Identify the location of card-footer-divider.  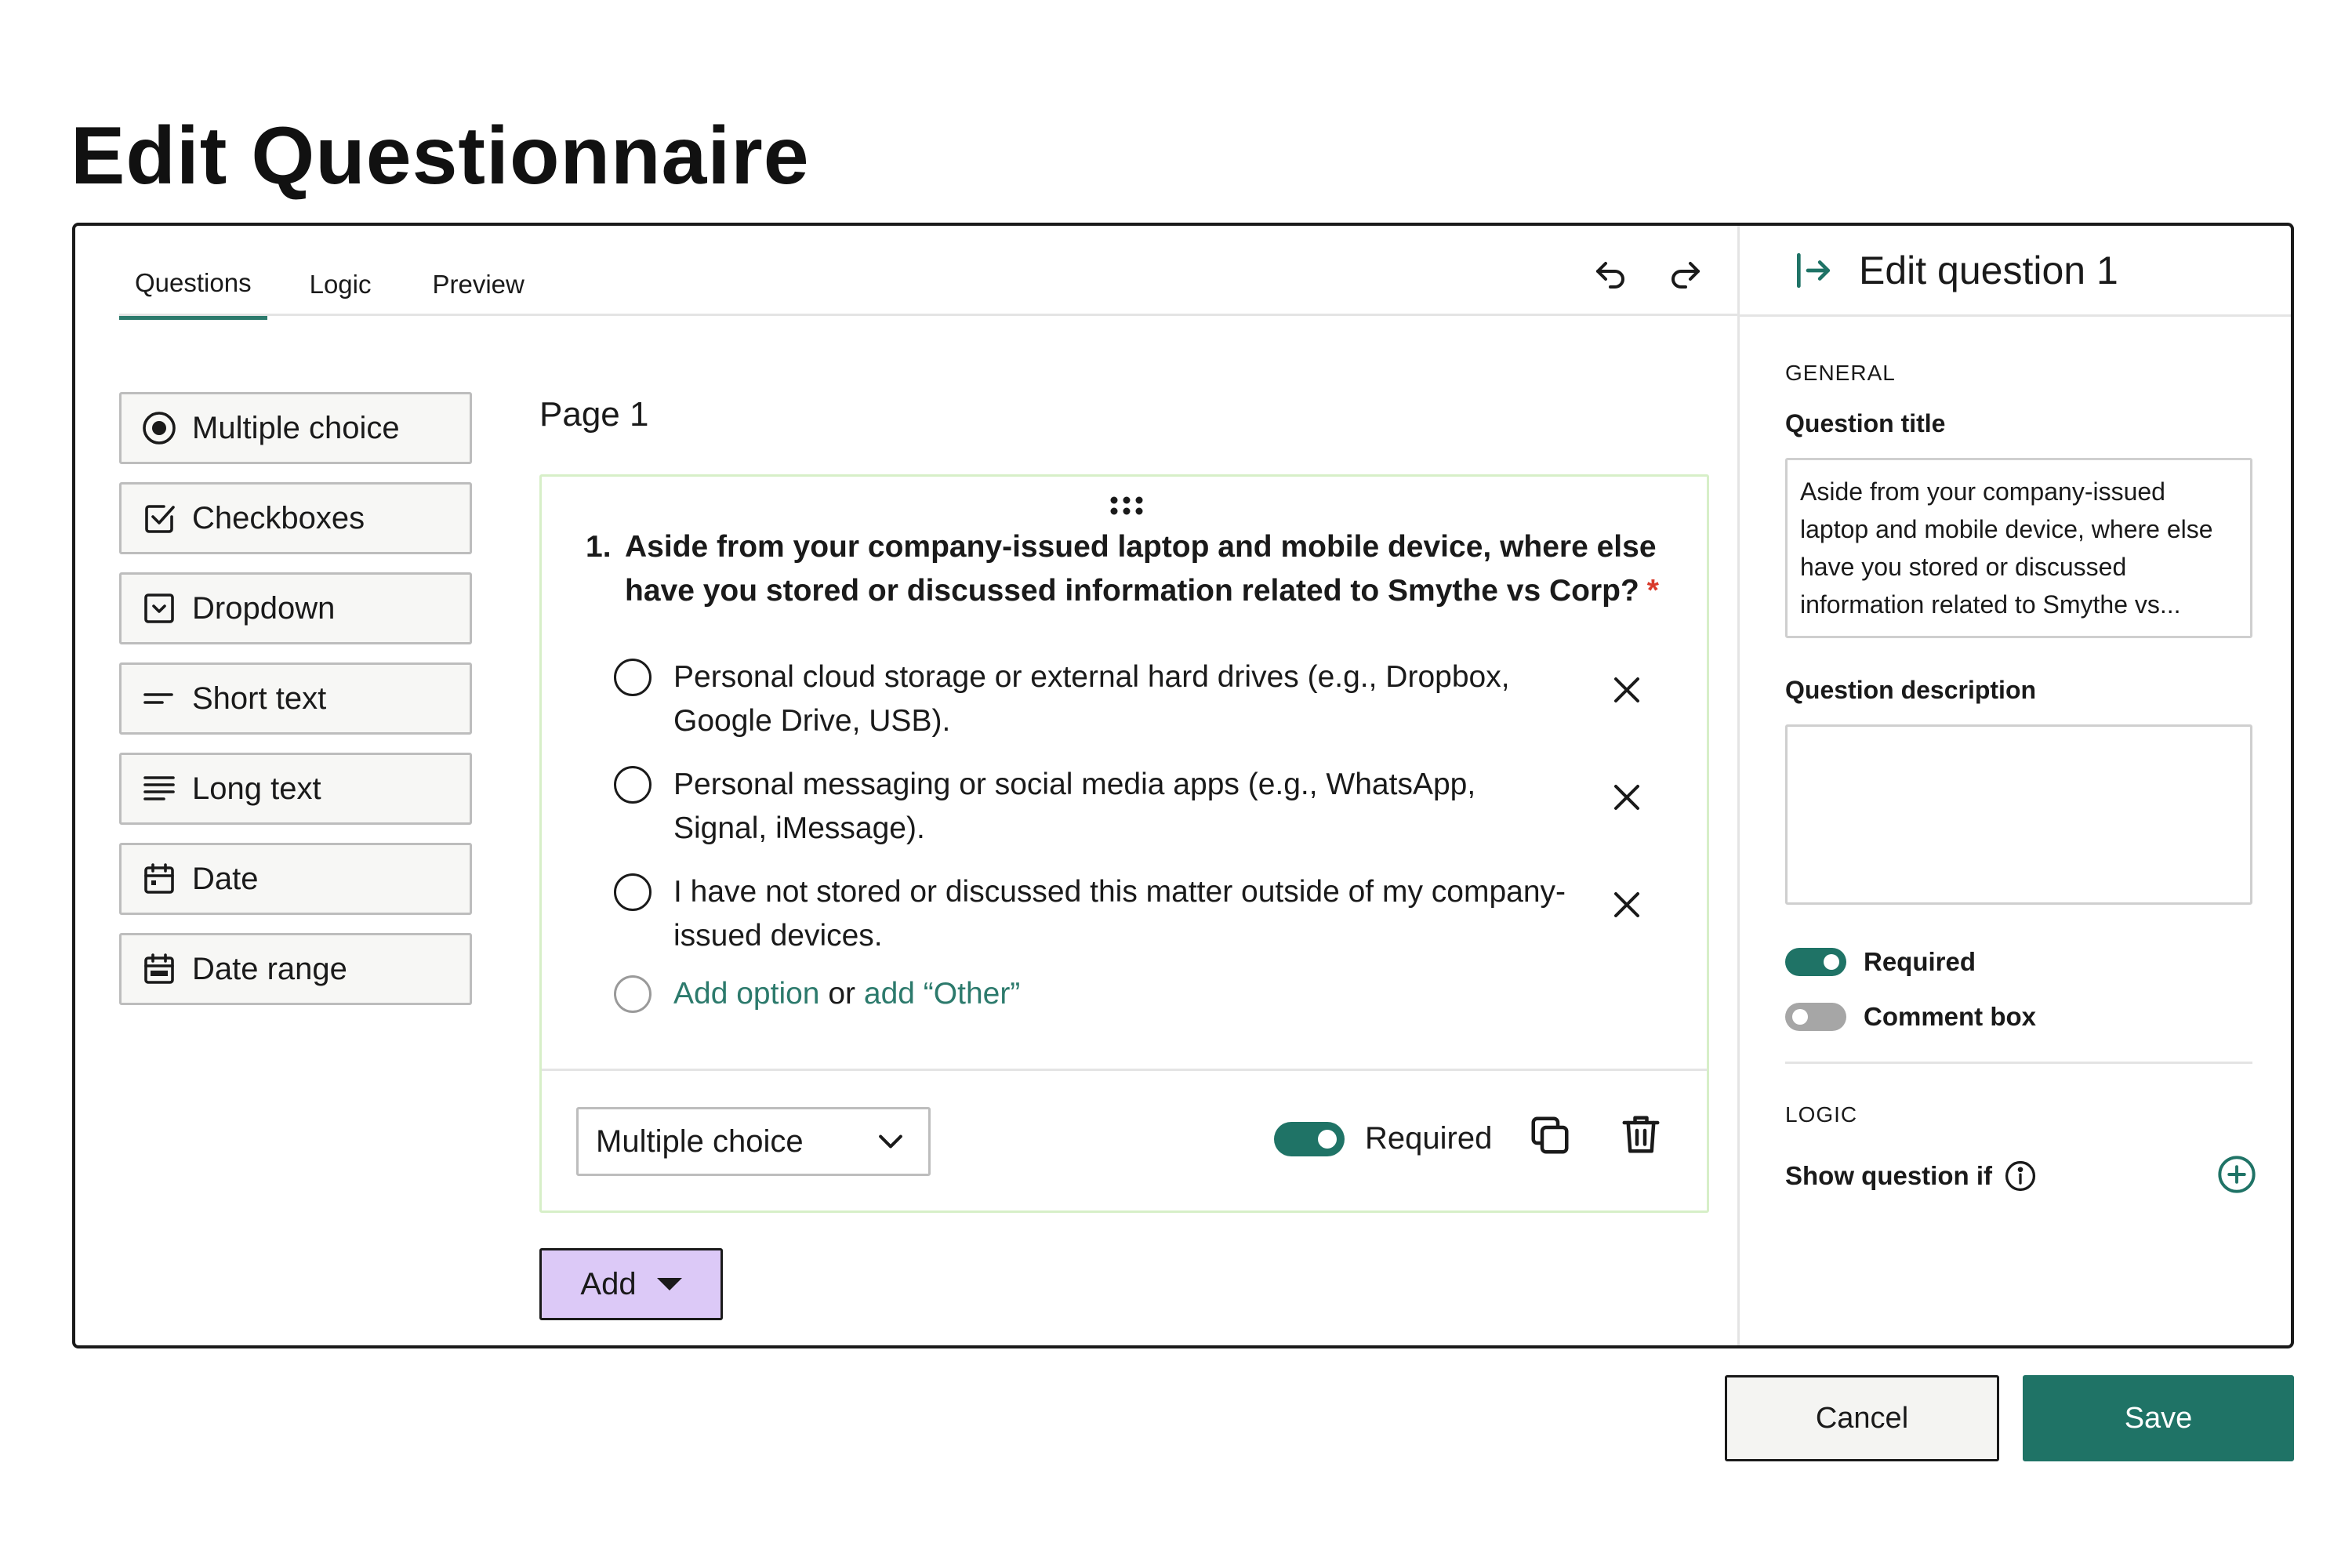
(1124, 1070).